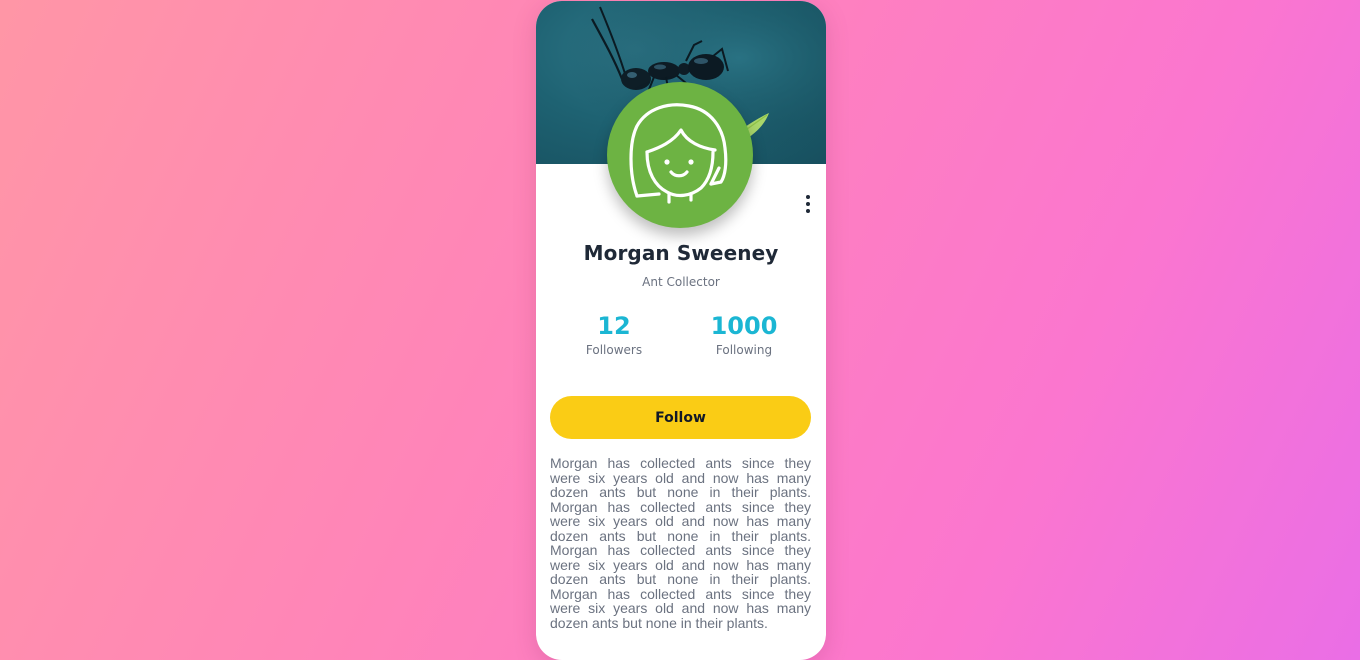 The height and width of the screenshot is (660, 1360). What do you see at coordinates (681, 253) in the screenshot?
I see `profile-name: Morgan Sweeney` at bounding box center [681, 253].